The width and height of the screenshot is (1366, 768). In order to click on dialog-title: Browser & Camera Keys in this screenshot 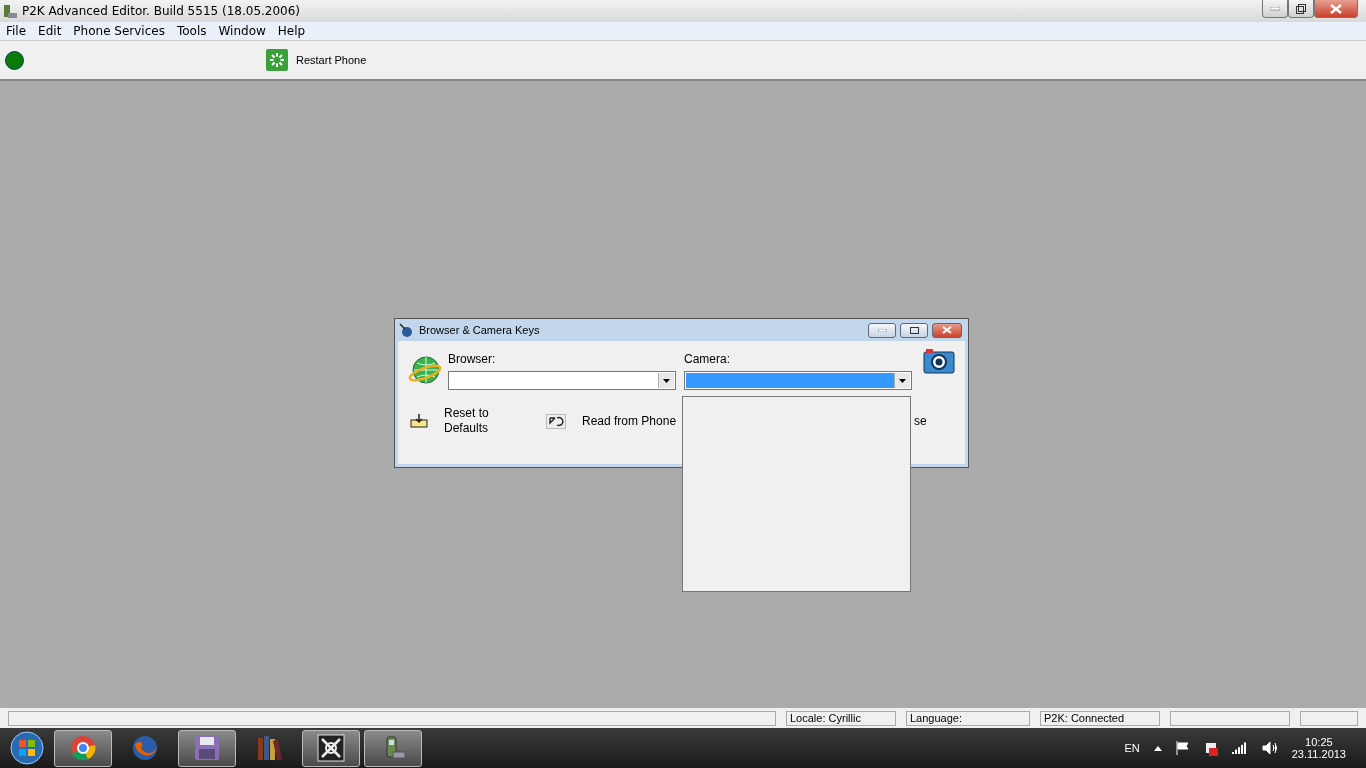, I will do `click(480, 330)`.